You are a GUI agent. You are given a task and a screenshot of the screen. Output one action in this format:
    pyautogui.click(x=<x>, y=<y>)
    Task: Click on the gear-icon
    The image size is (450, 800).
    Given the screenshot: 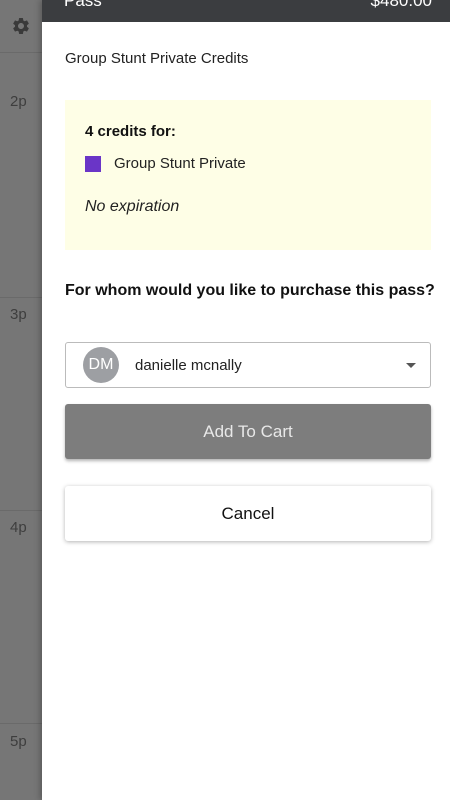 What is the action you would take?
    pyautogui.click(x=21, y=25)
    